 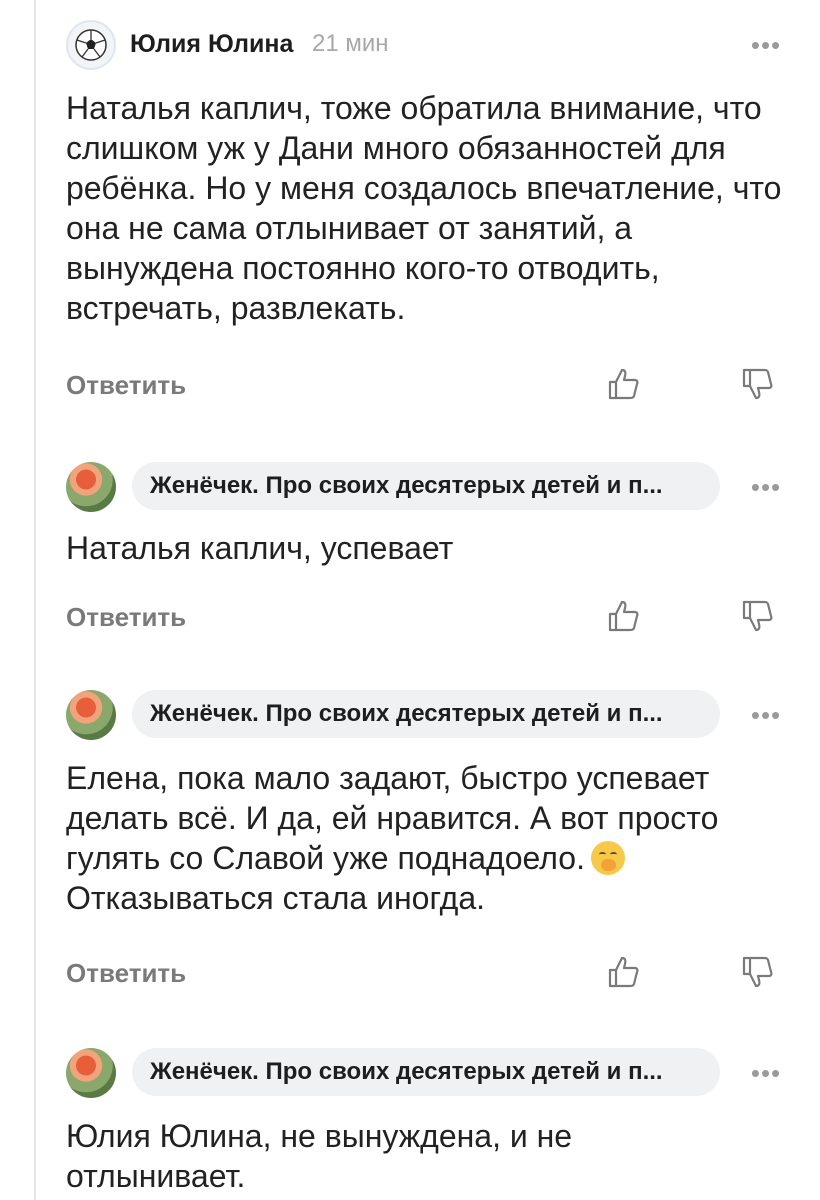 What do you see at coordinates (276, 898) in the screenshot?
I see `comment-text-end: Отказываться стала иногда.` at bounding box center [276, 898].